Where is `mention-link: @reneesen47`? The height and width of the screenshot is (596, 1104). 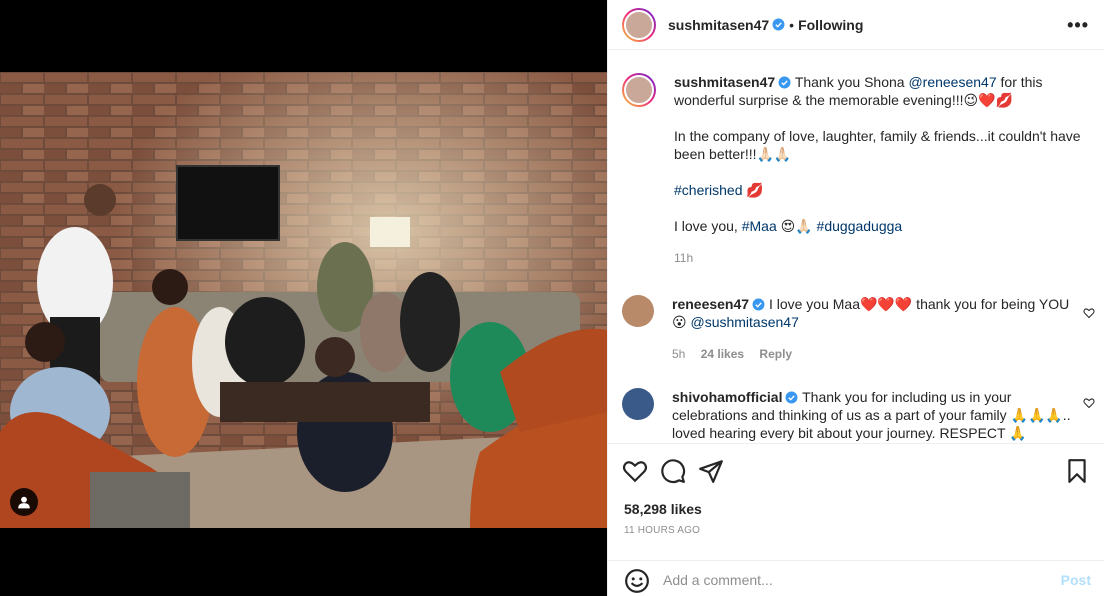 mention-link: @reneesen47 is located at coordinates (952, 82).